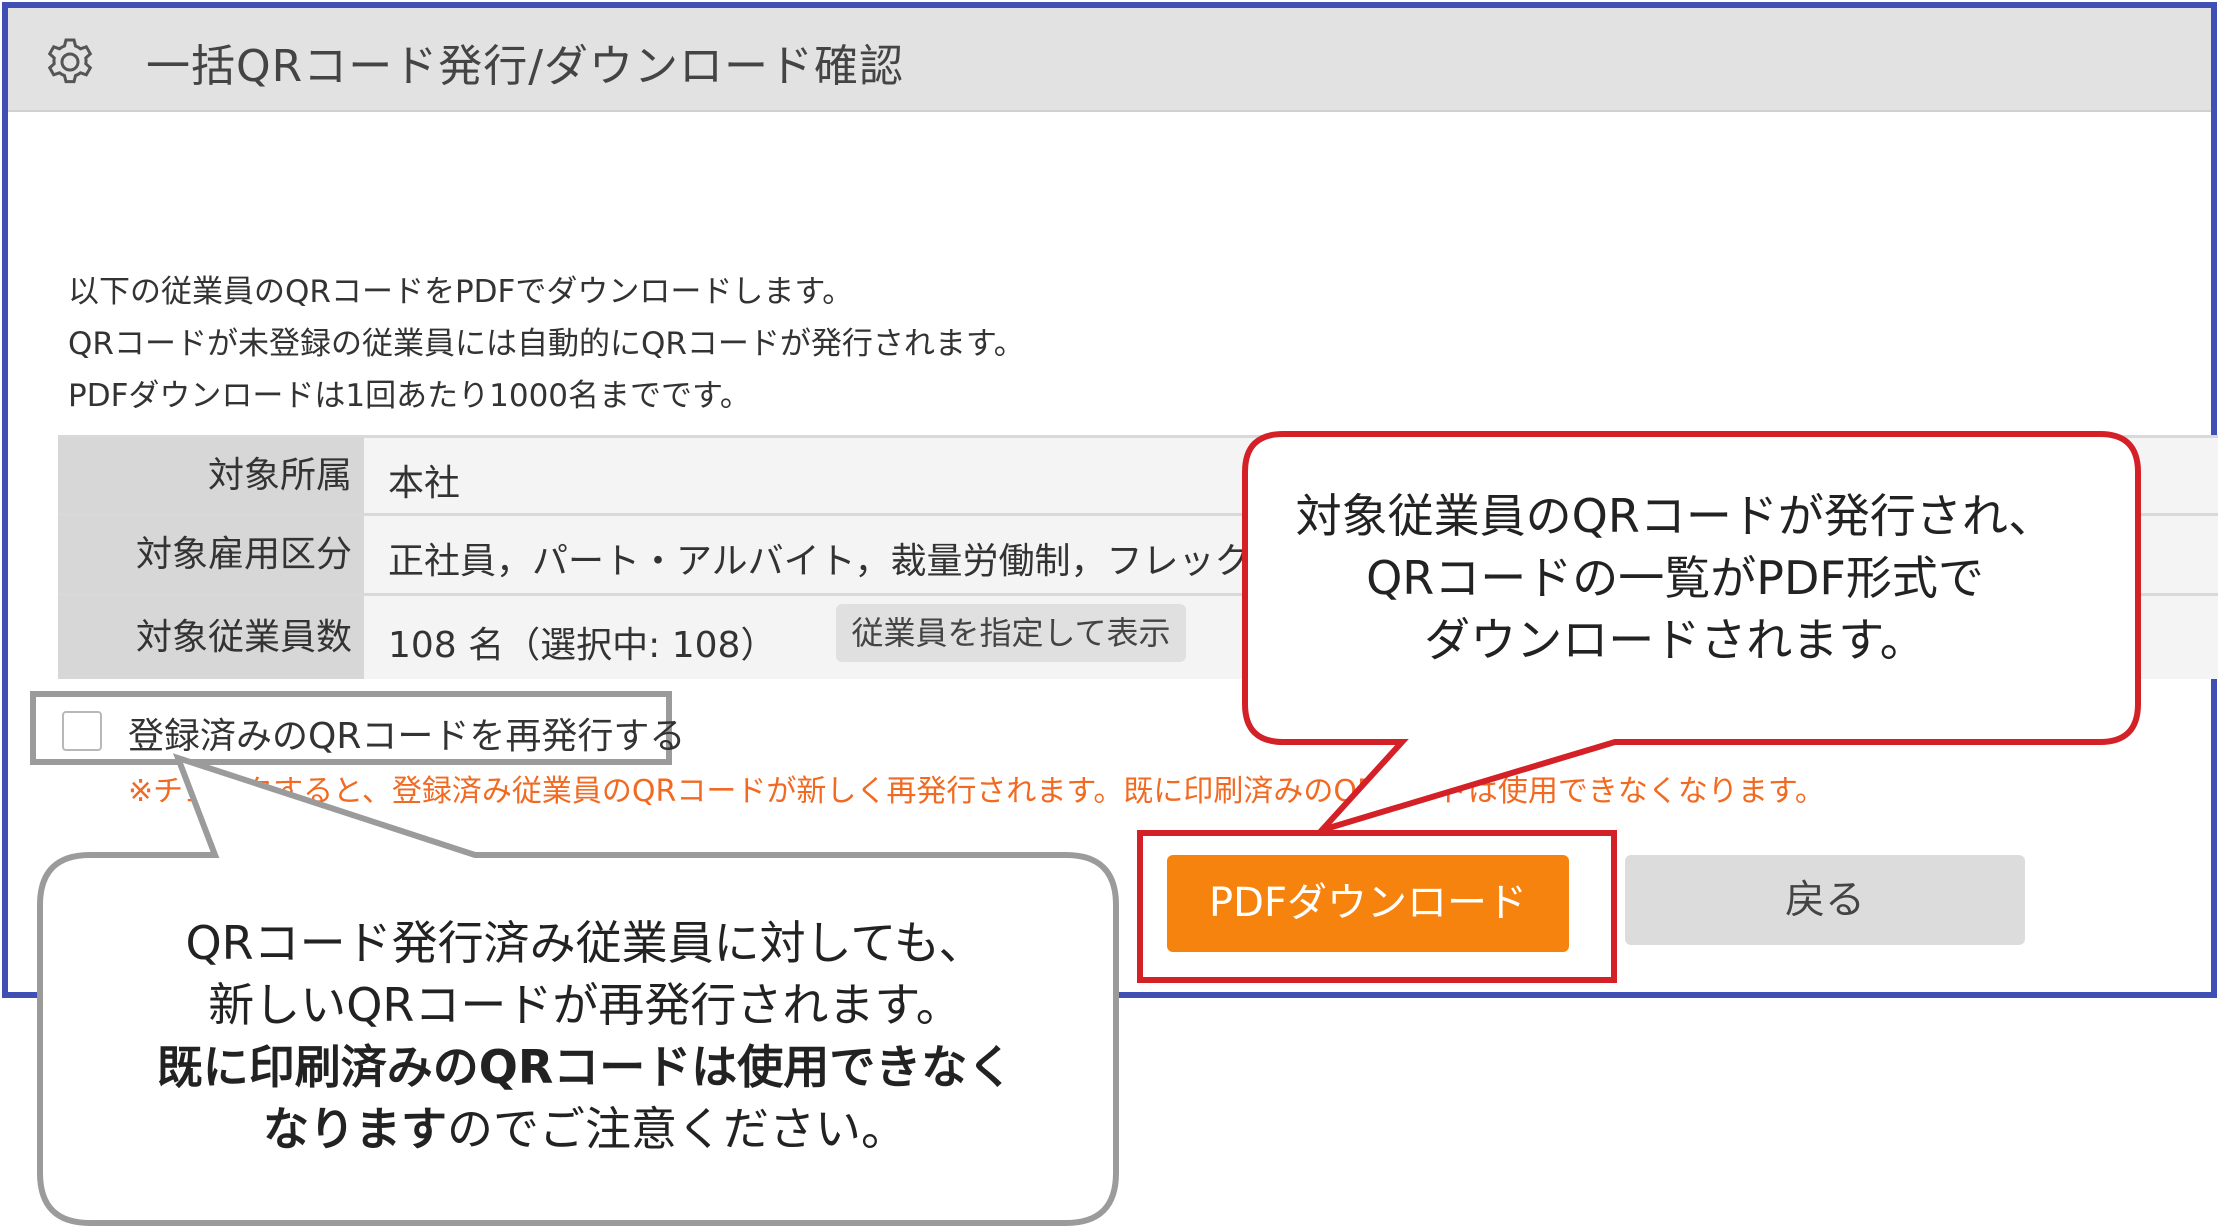  I want to click on callout-left-line-2: 新しいQRコードが再発行されます。, so click(585, 1005).